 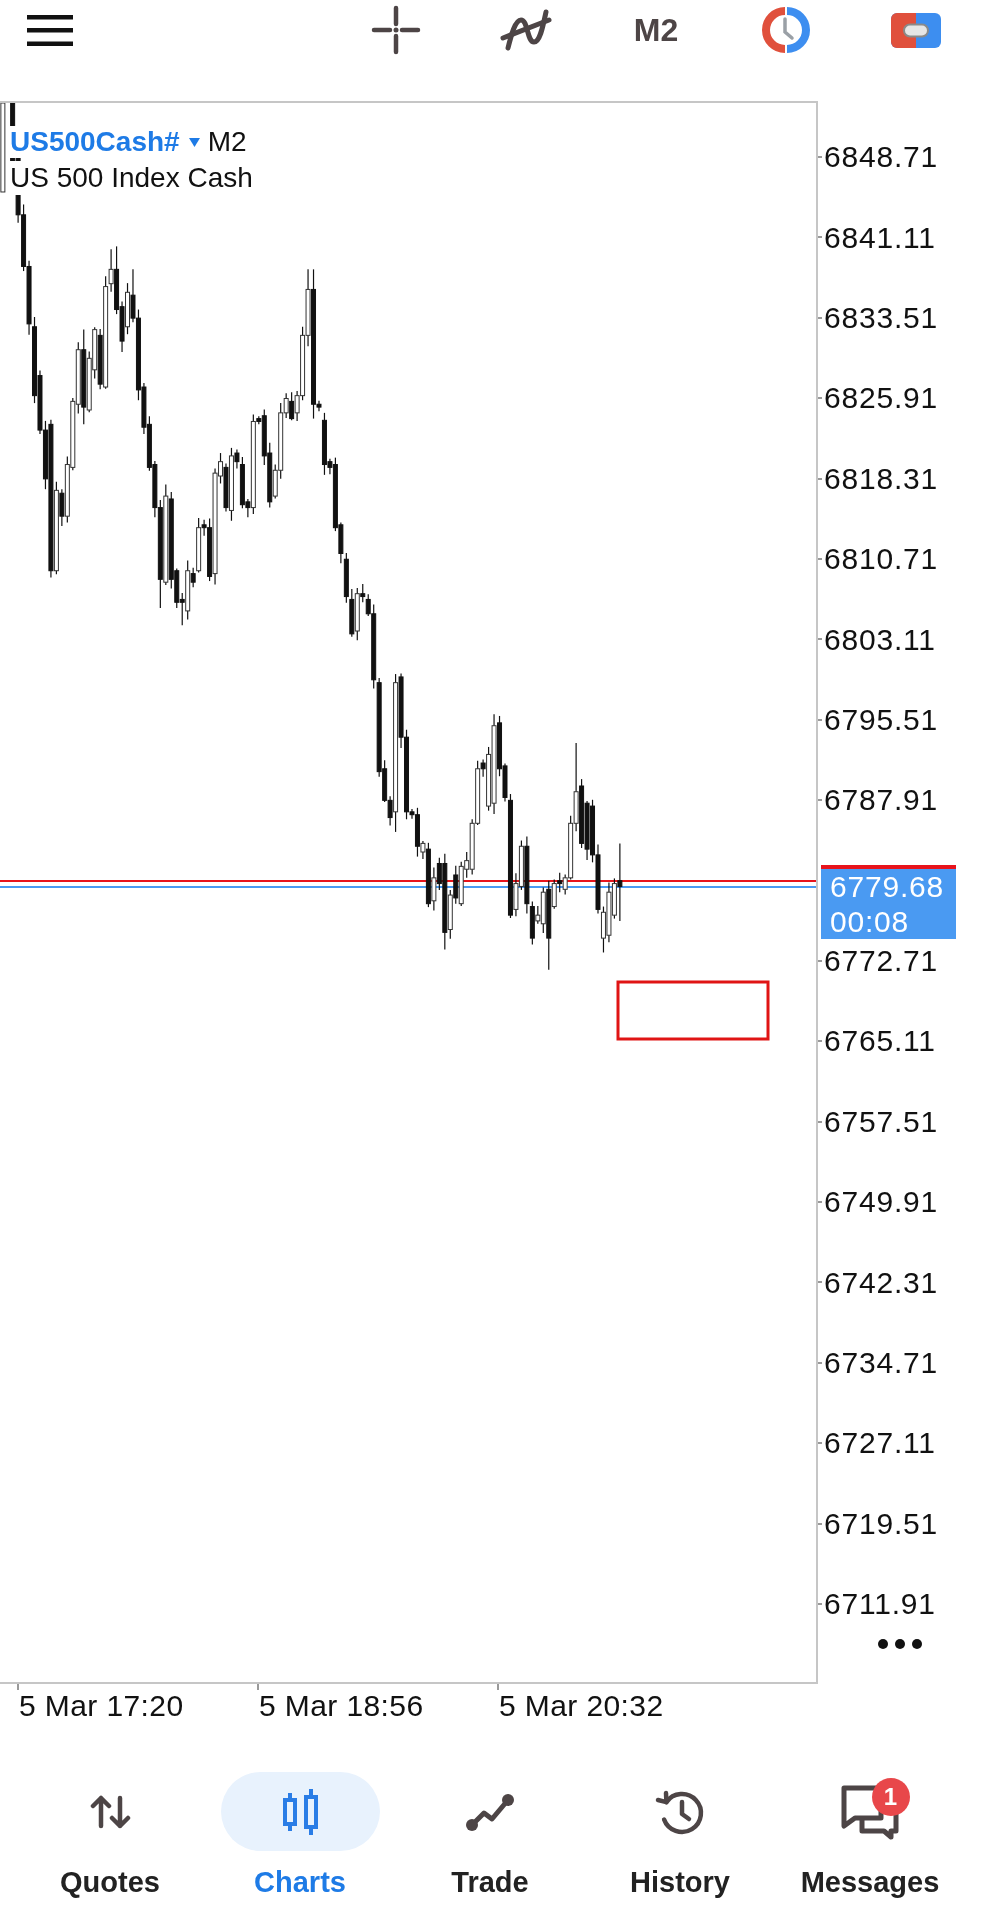 What do you see at coordinates (101, 1705) in the screenshot?
I see `time-tick-label: 5 Mar 17:20` at bounding box center [101, 1705].